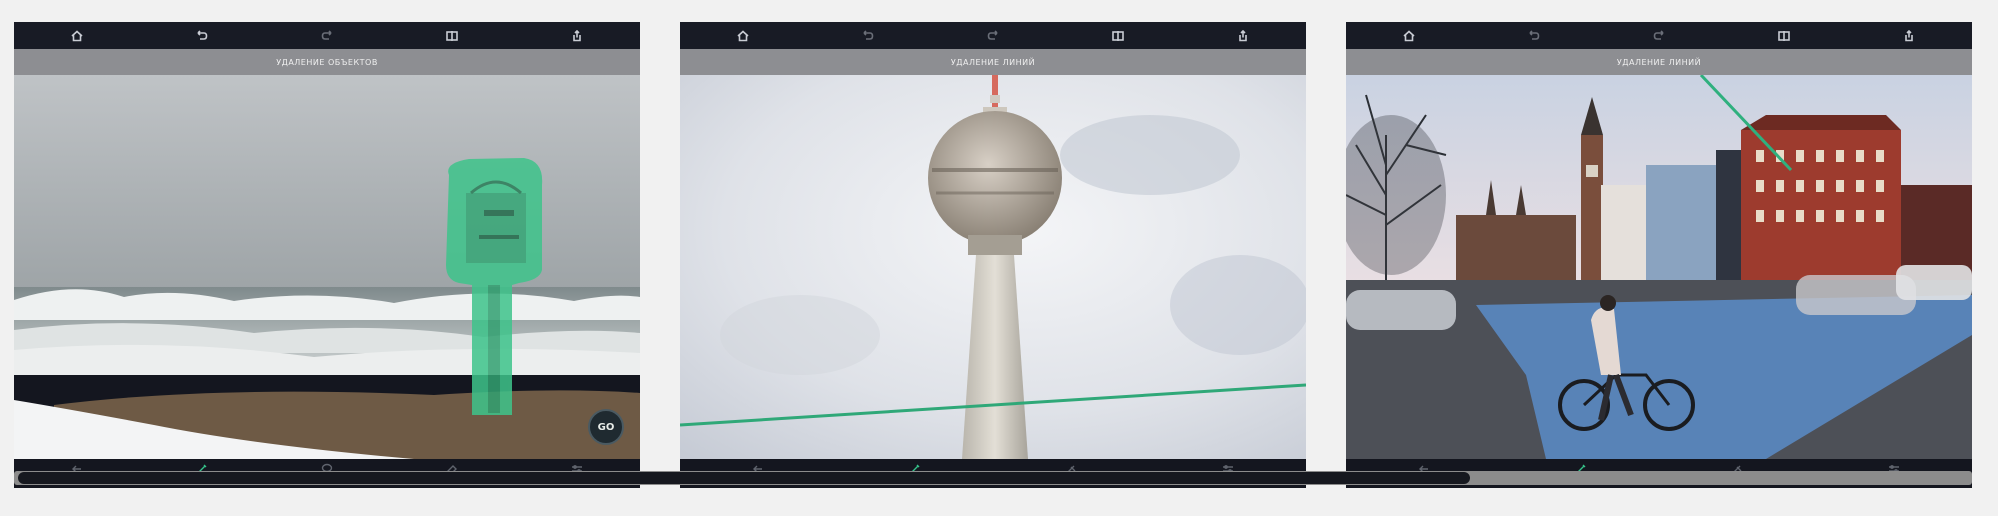 The height and width of the screenshot is (516, 1998). Describe the element at coordinates (327, 62) in the screenshot. I see `mode-title: УДАЛЕНИЕ ОБЪЕКТОВ` at that location.